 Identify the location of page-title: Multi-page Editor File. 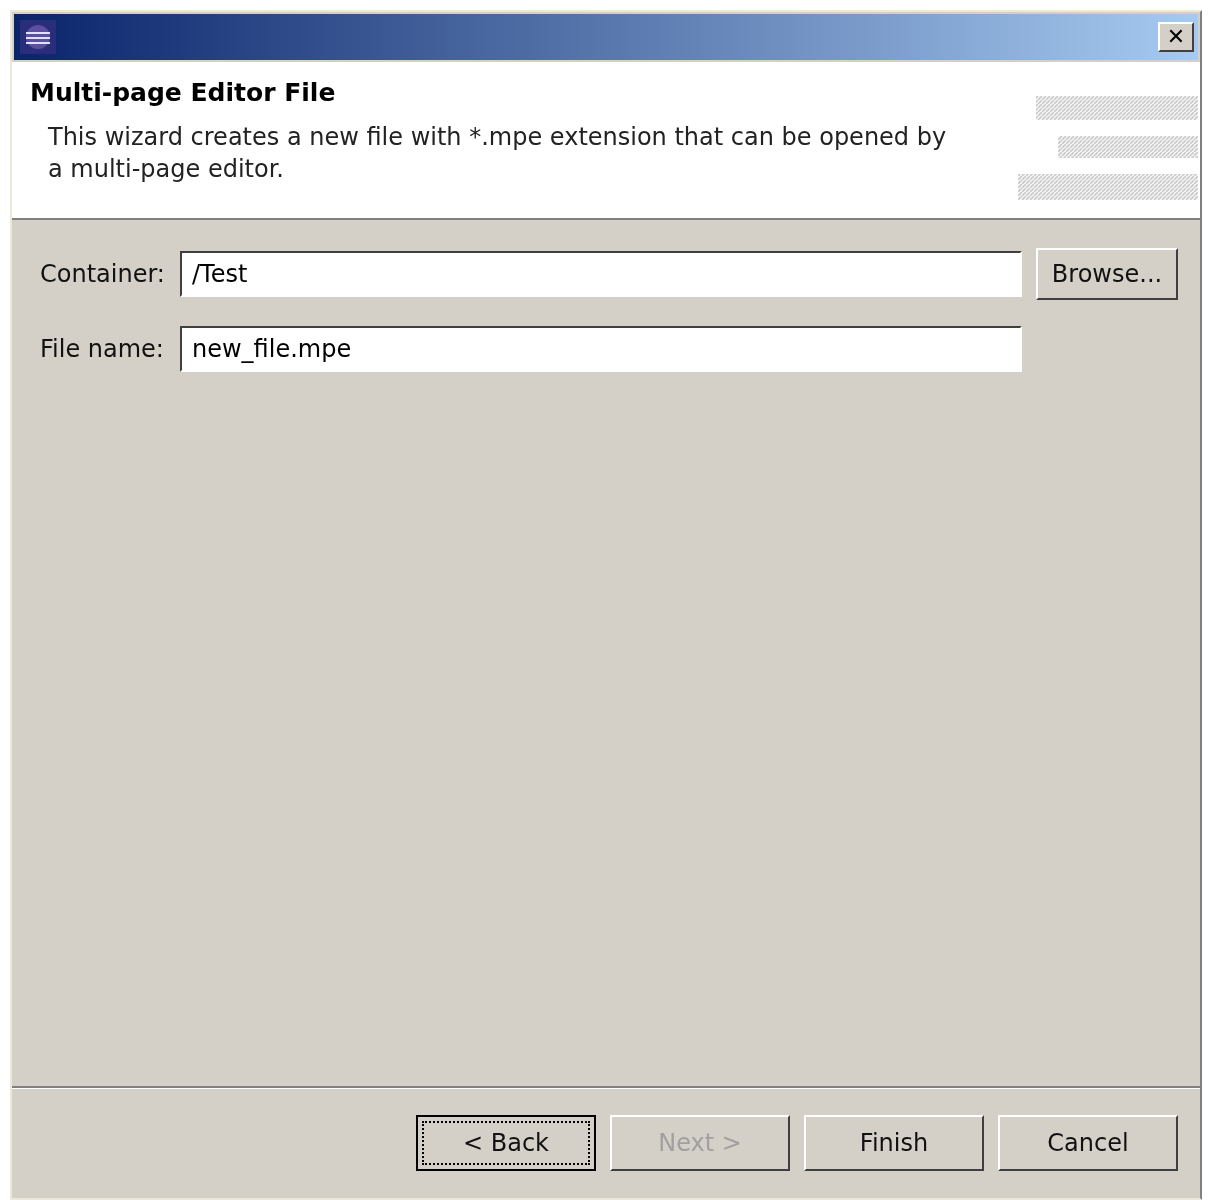
(183, 92).